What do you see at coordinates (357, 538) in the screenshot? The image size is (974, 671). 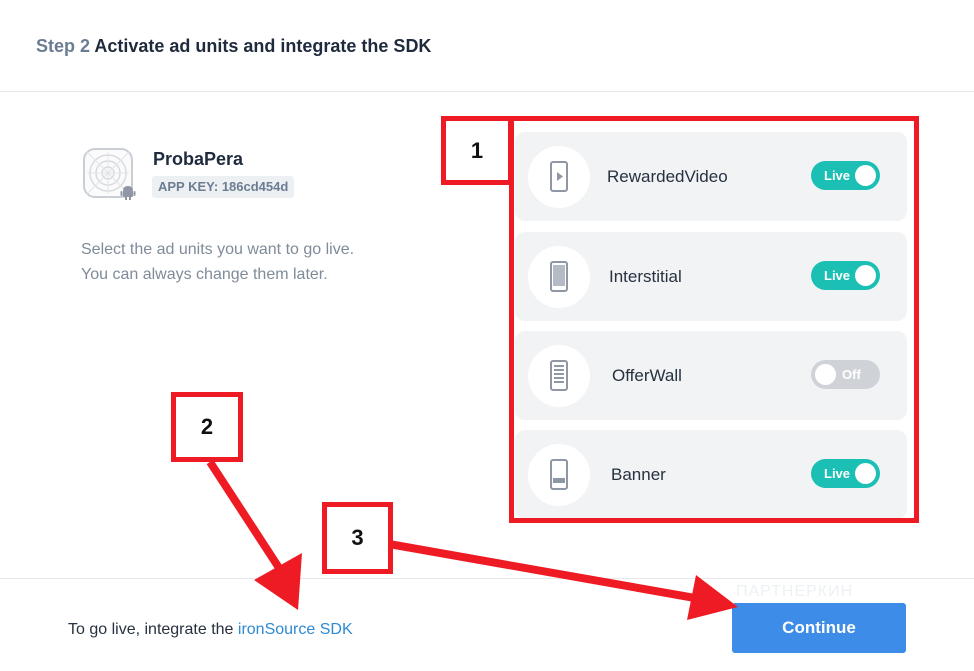 I see `annotation-badge-3: 3` at bounding box center [357, 538].